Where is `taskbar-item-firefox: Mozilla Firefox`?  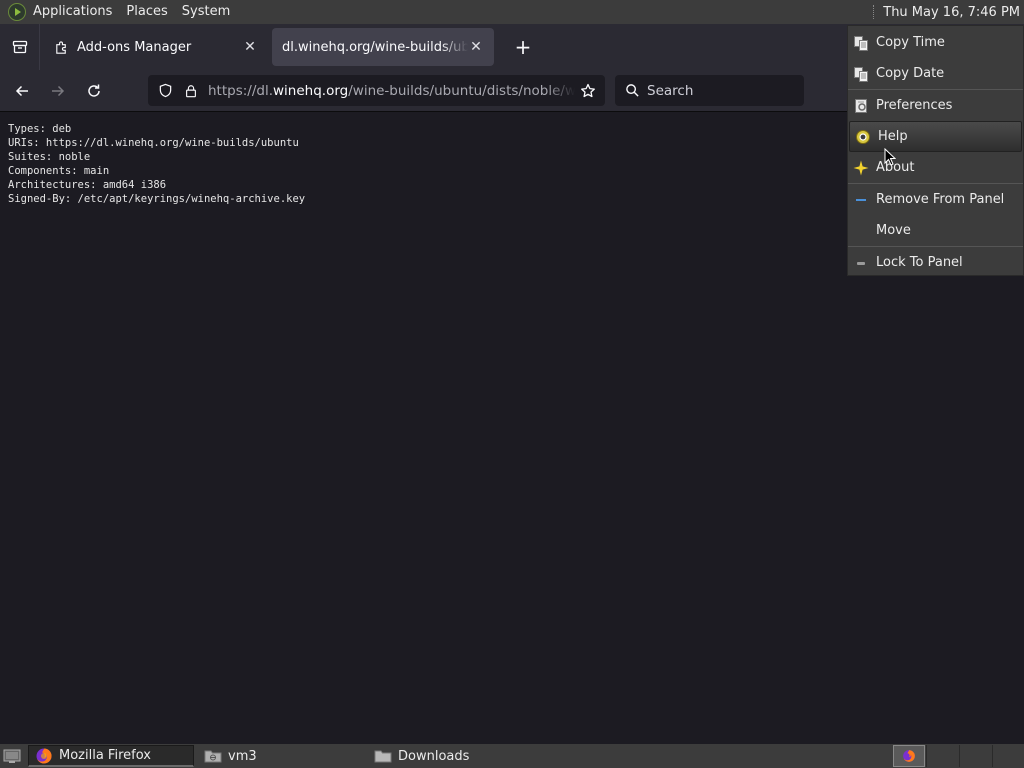
taskbar-item-firefox: Mozilla Firefox is located at coordinates (111, 756).